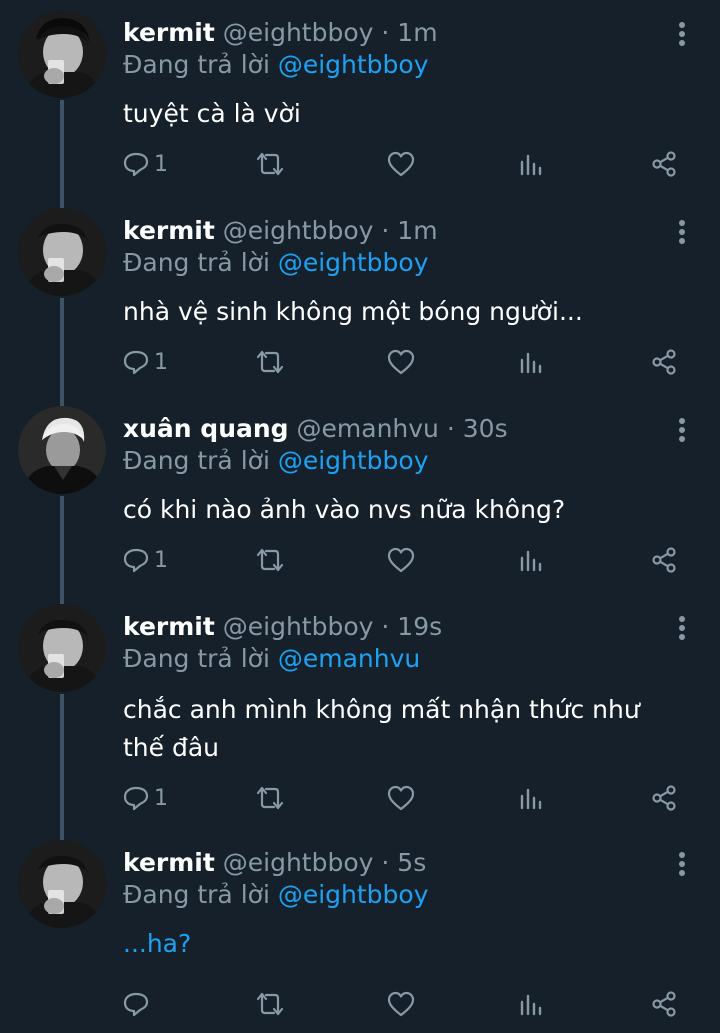 This screenshot has width=720, height=1033. Describe the element at coordinates (271, 659) in the screenshot. I see `reply-context: Đang trả lời @emanhvu` at that location.